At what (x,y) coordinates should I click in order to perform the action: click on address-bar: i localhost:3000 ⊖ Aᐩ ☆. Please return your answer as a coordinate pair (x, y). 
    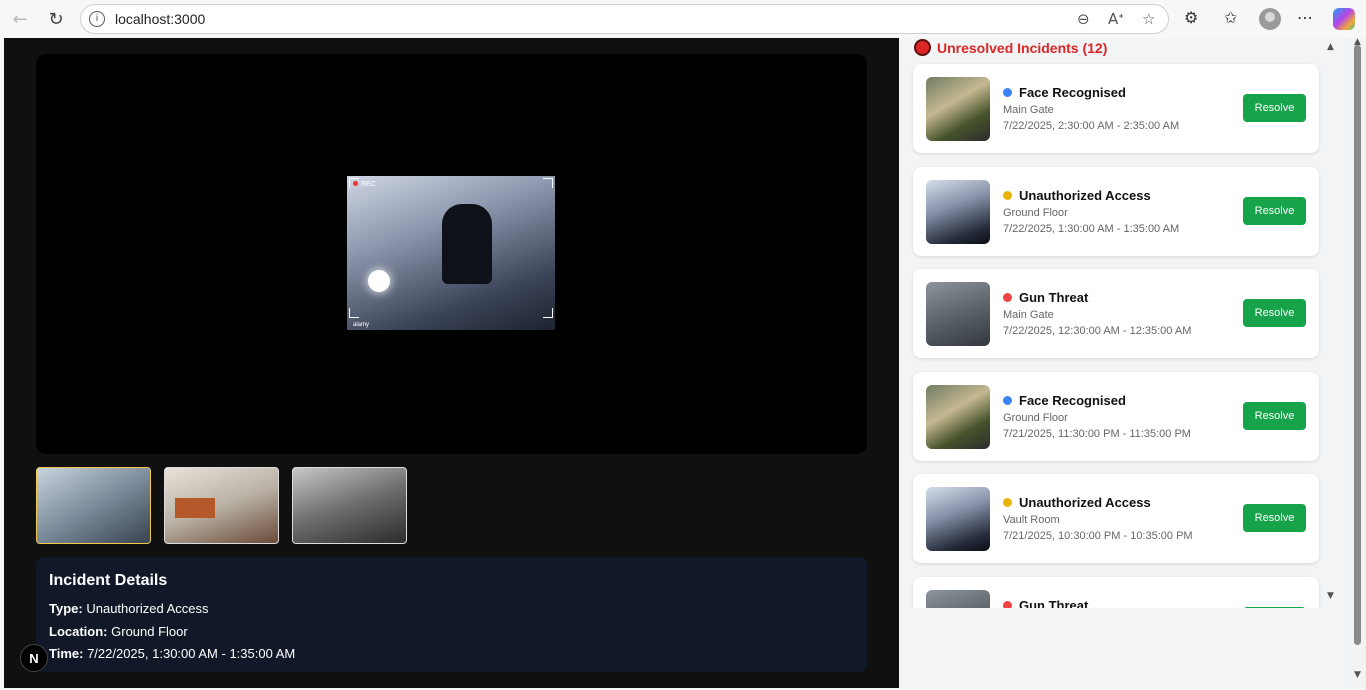
    Looking at the image, I should click on (624, 19).